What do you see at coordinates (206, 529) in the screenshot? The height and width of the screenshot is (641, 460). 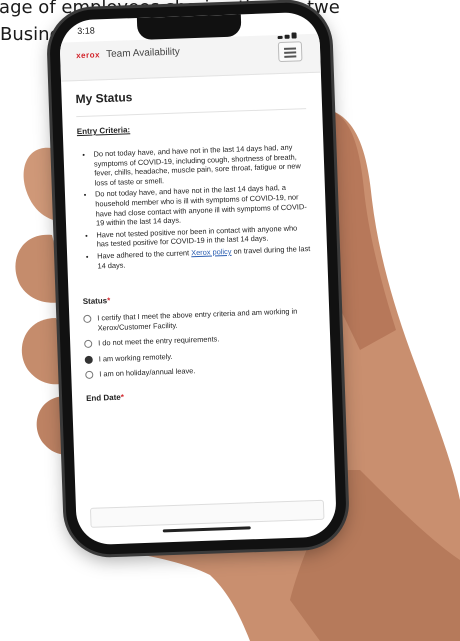 I see `home-indicator` at bounding box center [206, 529].